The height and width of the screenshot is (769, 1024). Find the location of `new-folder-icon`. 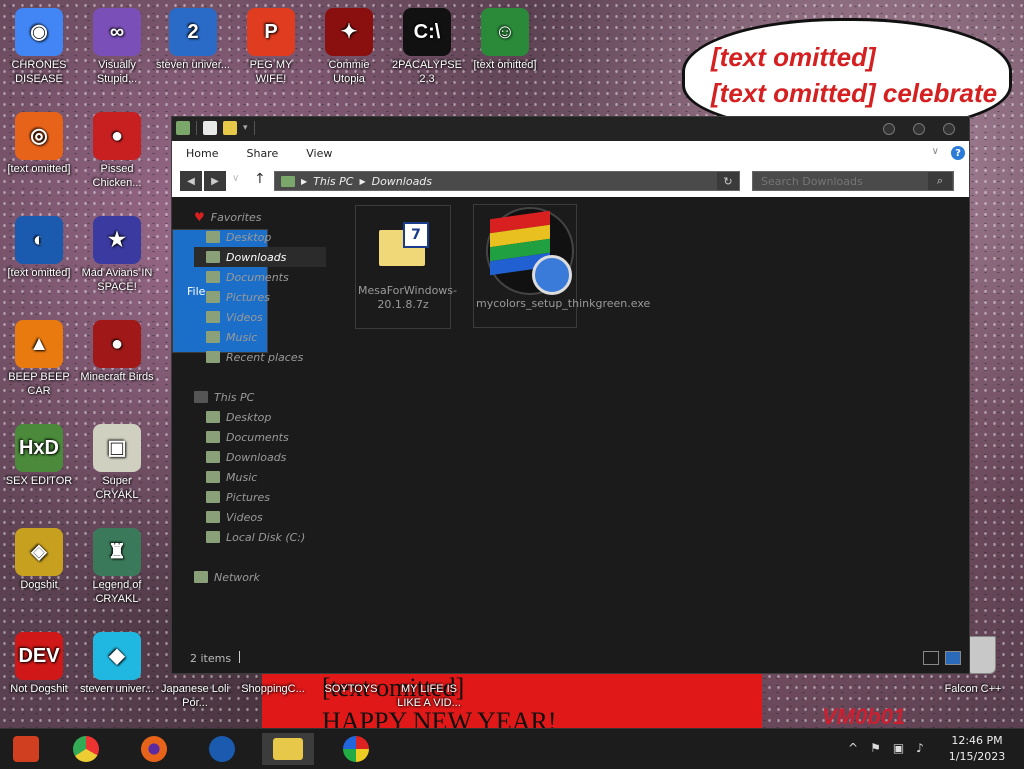

new-folder-icon is located at coordinates (230, 128).